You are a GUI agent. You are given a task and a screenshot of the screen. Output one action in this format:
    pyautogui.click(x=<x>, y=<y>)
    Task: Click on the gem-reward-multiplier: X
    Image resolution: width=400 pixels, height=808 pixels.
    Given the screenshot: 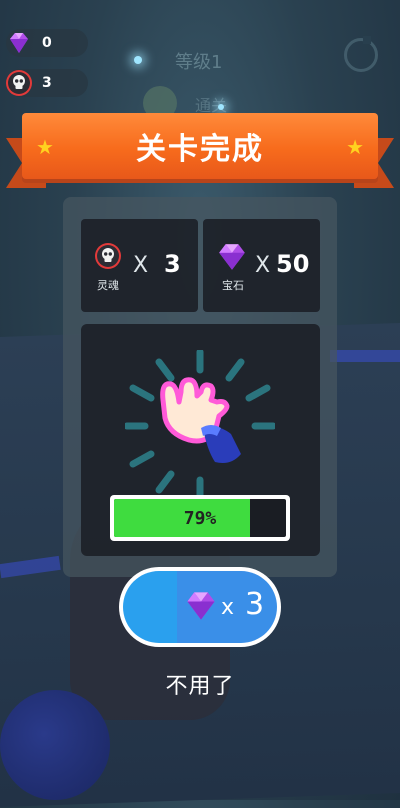 What is the action you would take?
    pyautogui.click(x=263, y=265)
    